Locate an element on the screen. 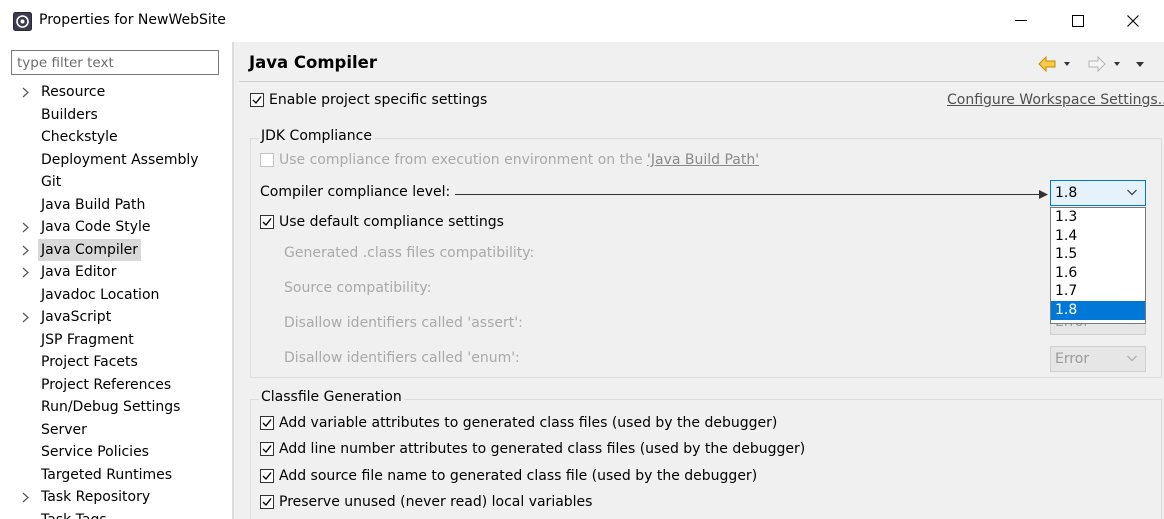 The width and height of the screenshot is (1164, 519). enable-project-settings-label: Enable project specific settings is located at coordinates (378, 100).